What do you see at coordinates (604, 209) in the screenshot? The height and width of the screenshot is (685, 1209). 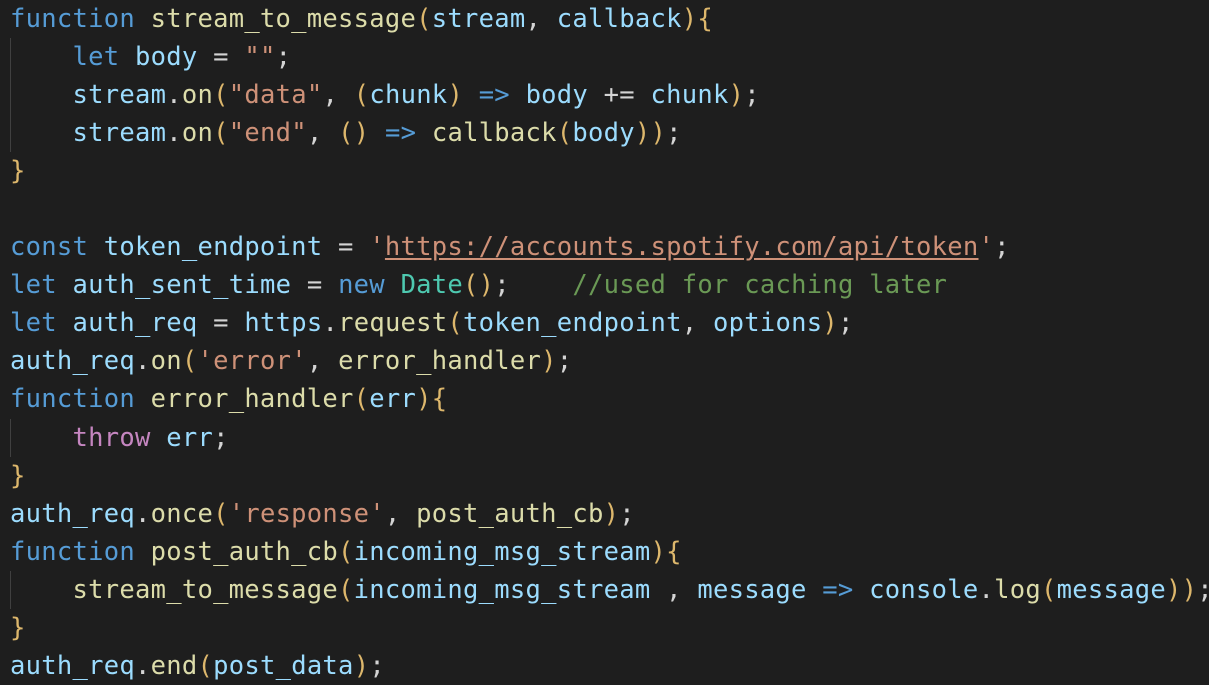 I see `code-line` at bounding box center [604, 209].